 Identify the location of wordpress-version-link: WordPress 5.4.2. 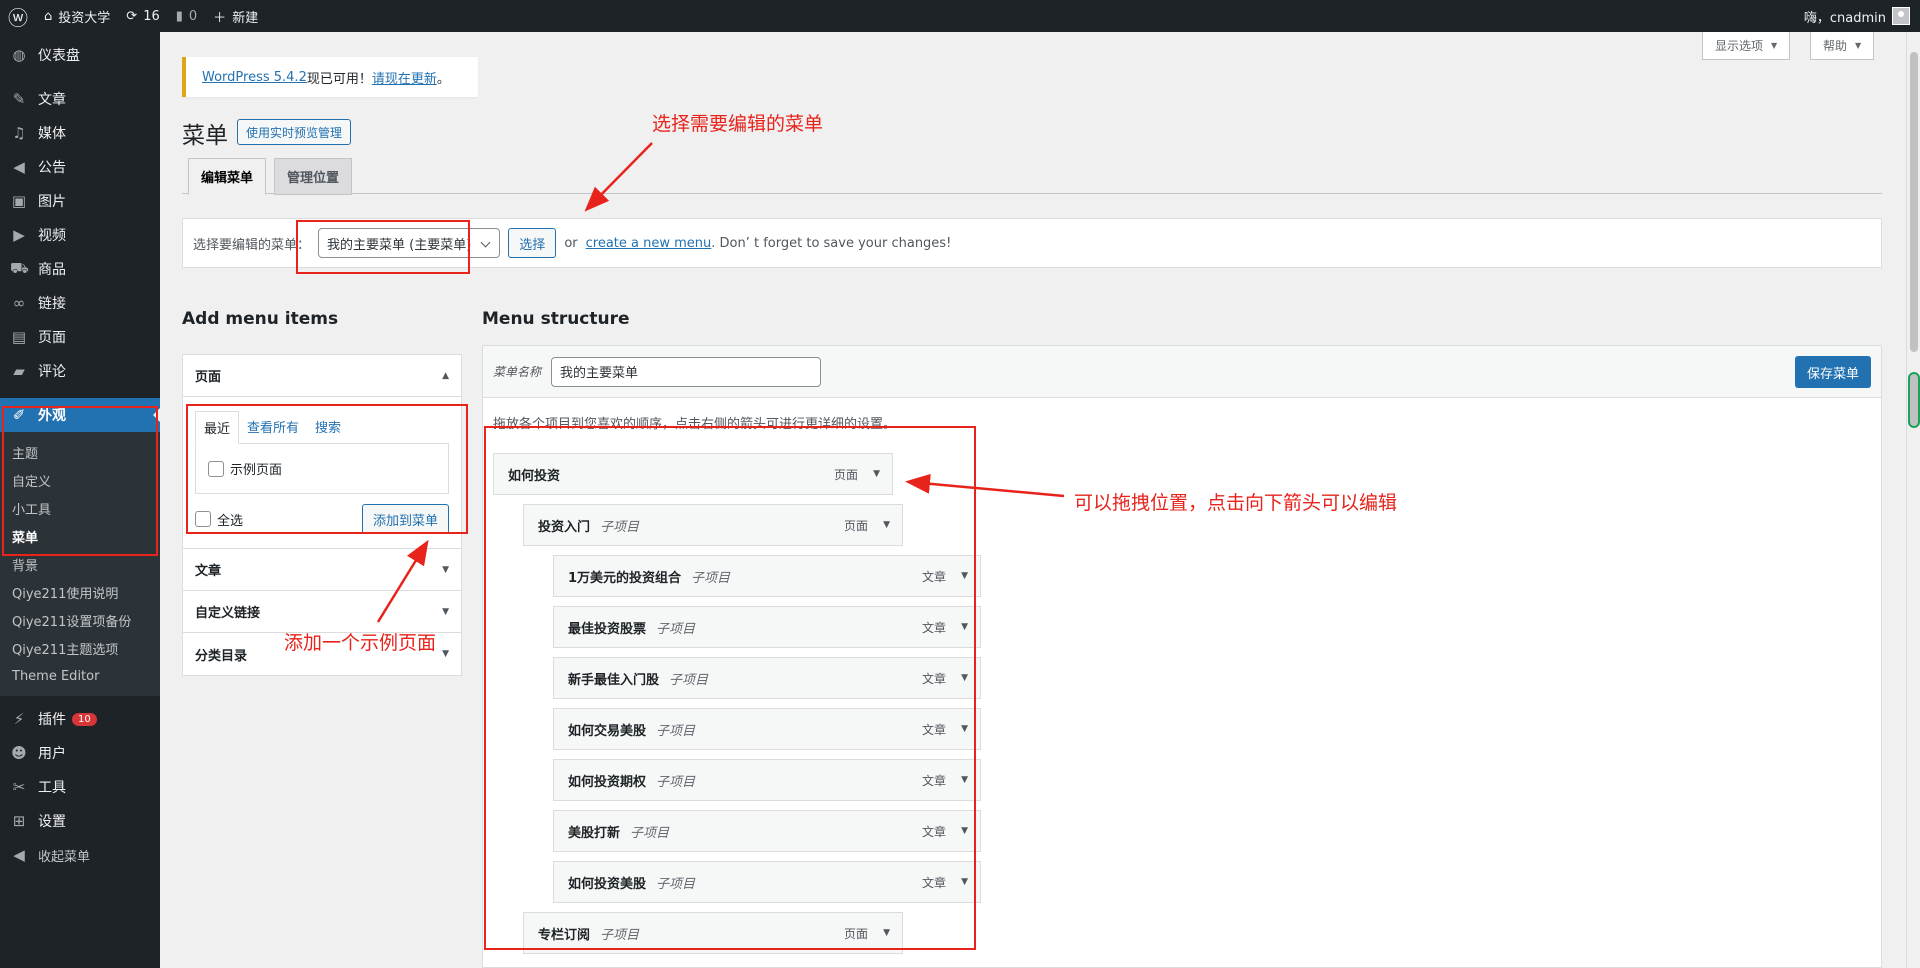
(254, 77).